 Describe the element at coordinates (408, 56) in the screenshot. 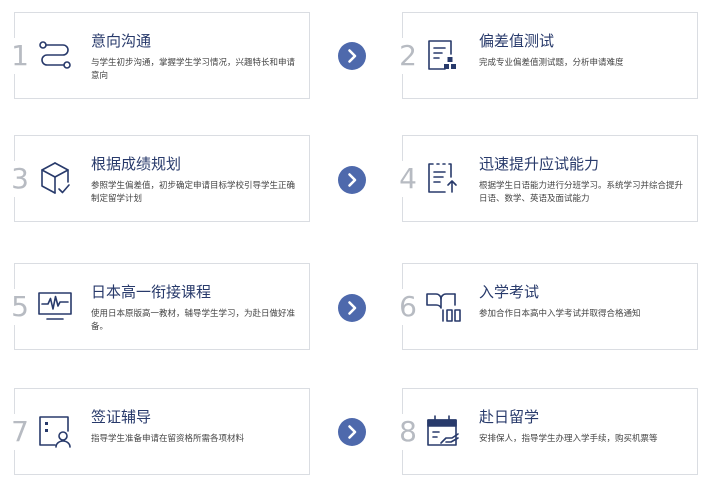

I see `step-number: 2` at that location.